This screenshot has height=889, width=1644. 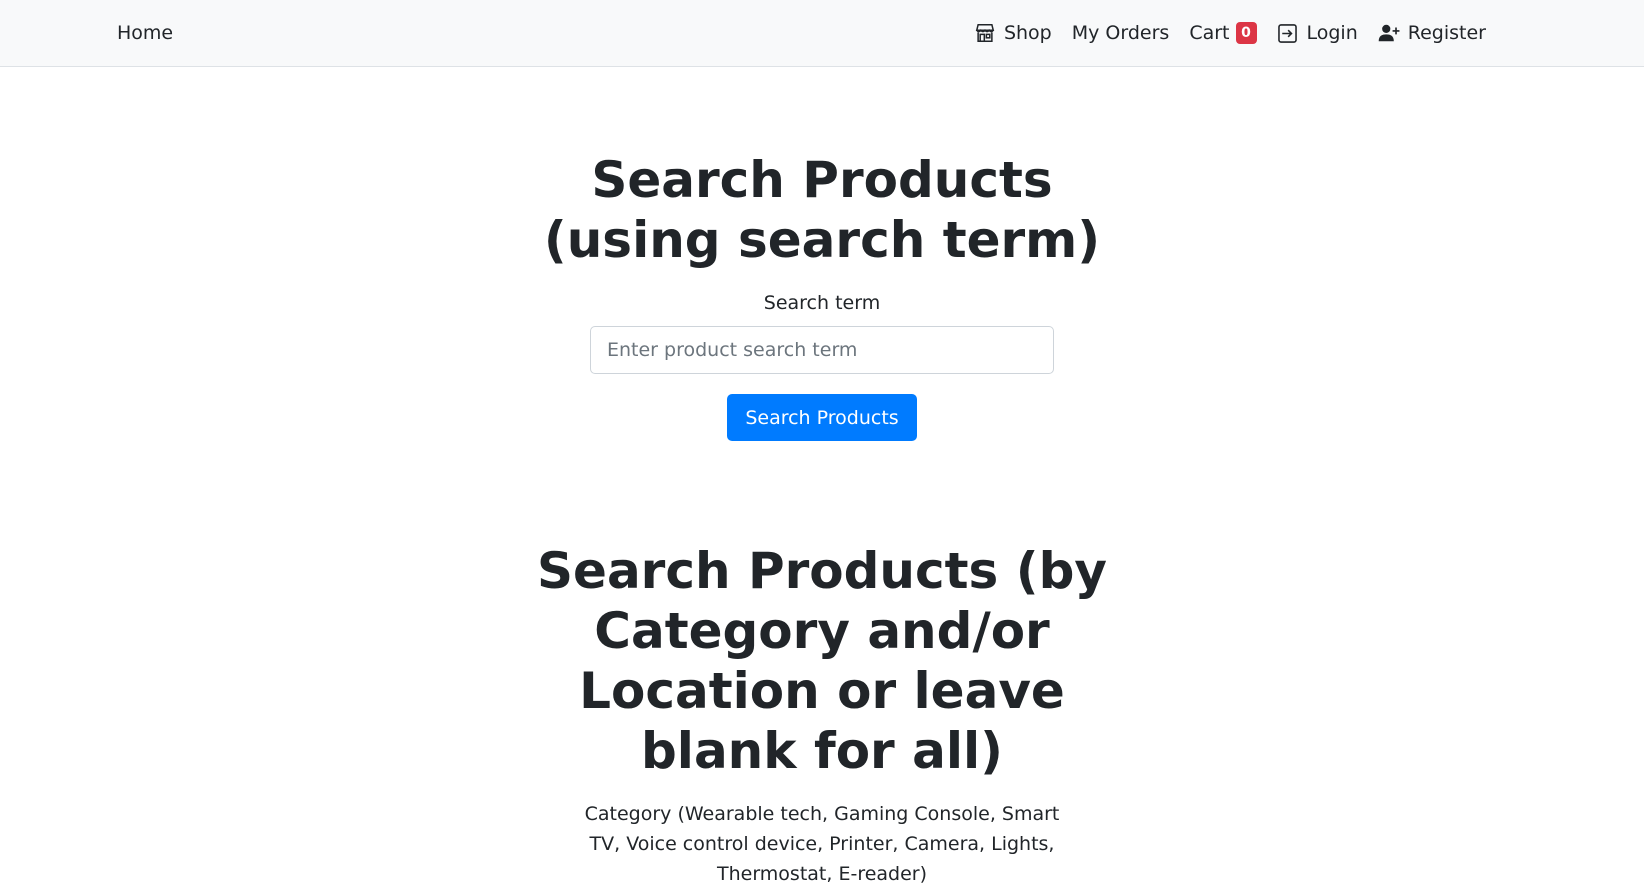 I want to click on search-term-label: Search term, so click(x=822, y=303).